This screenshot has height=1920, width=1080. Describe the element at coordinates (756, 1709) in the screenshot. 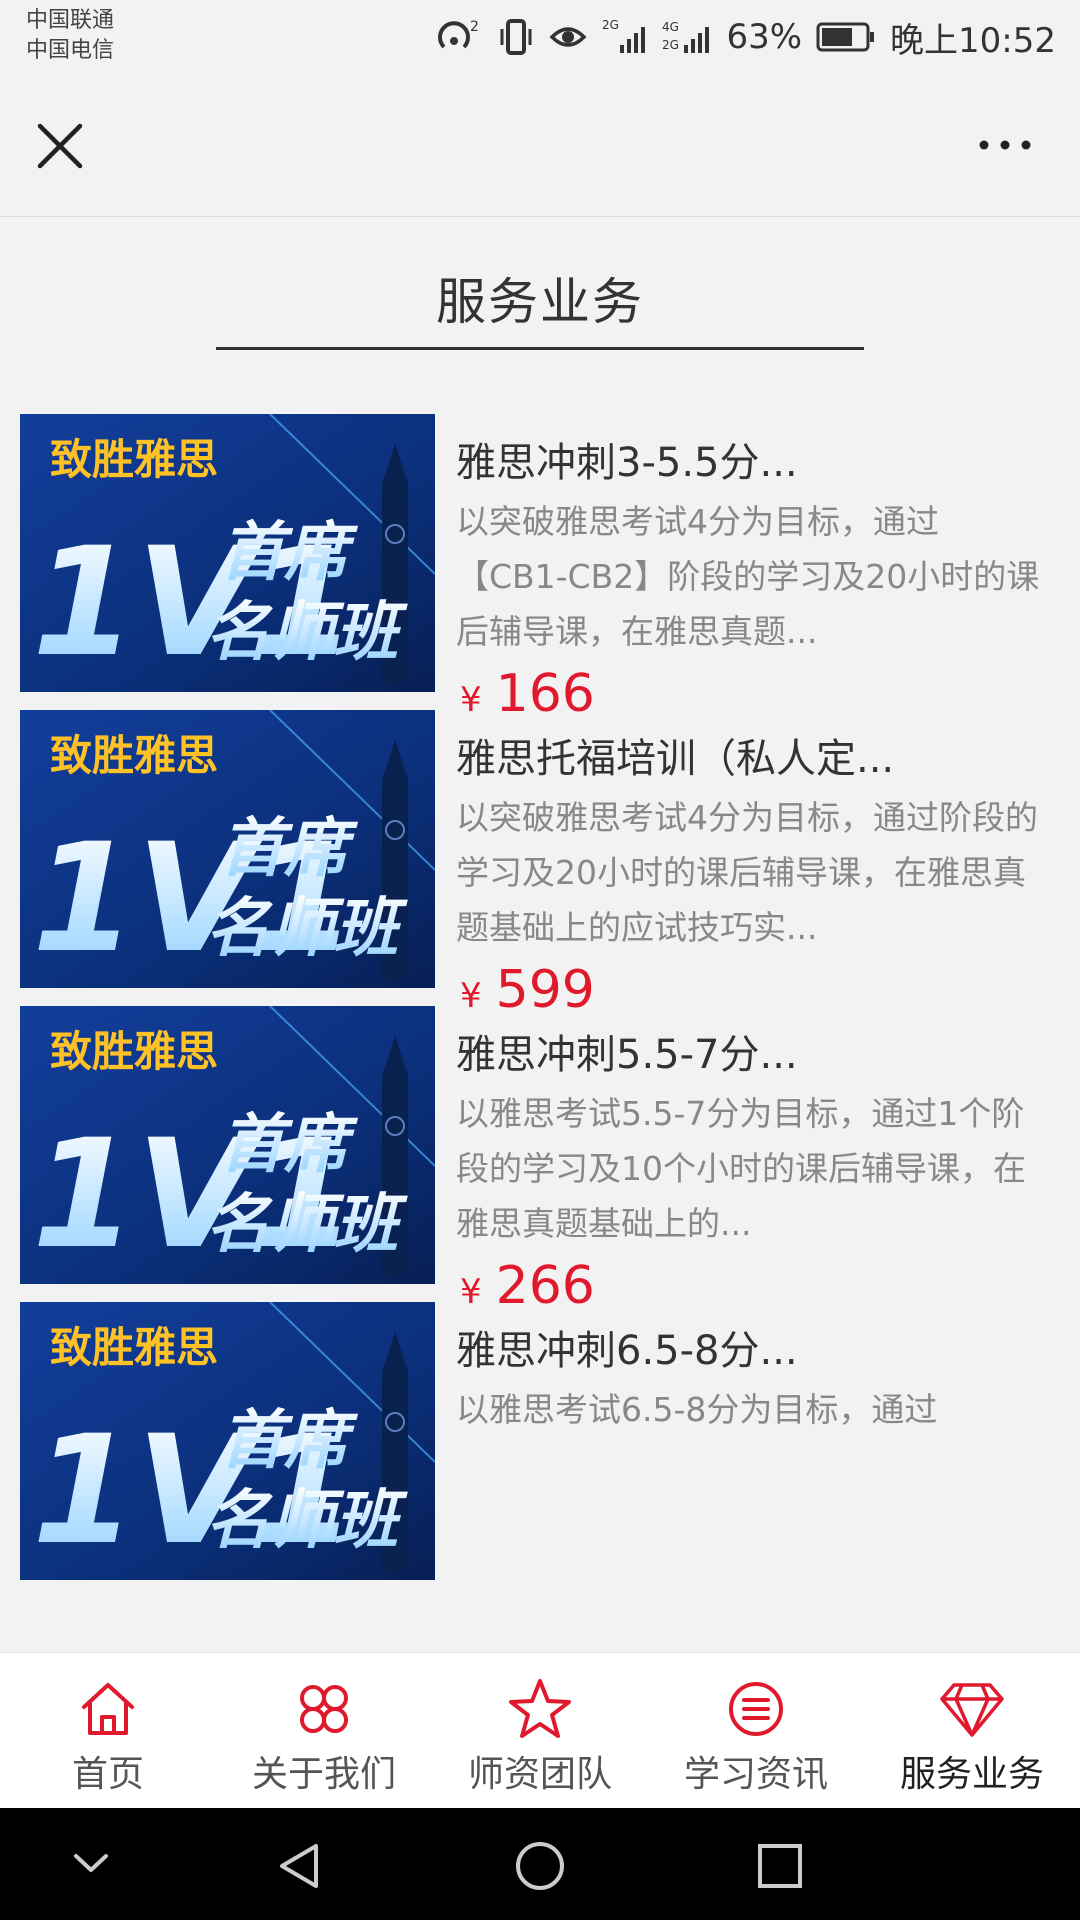

I see `list-icon` at that location.